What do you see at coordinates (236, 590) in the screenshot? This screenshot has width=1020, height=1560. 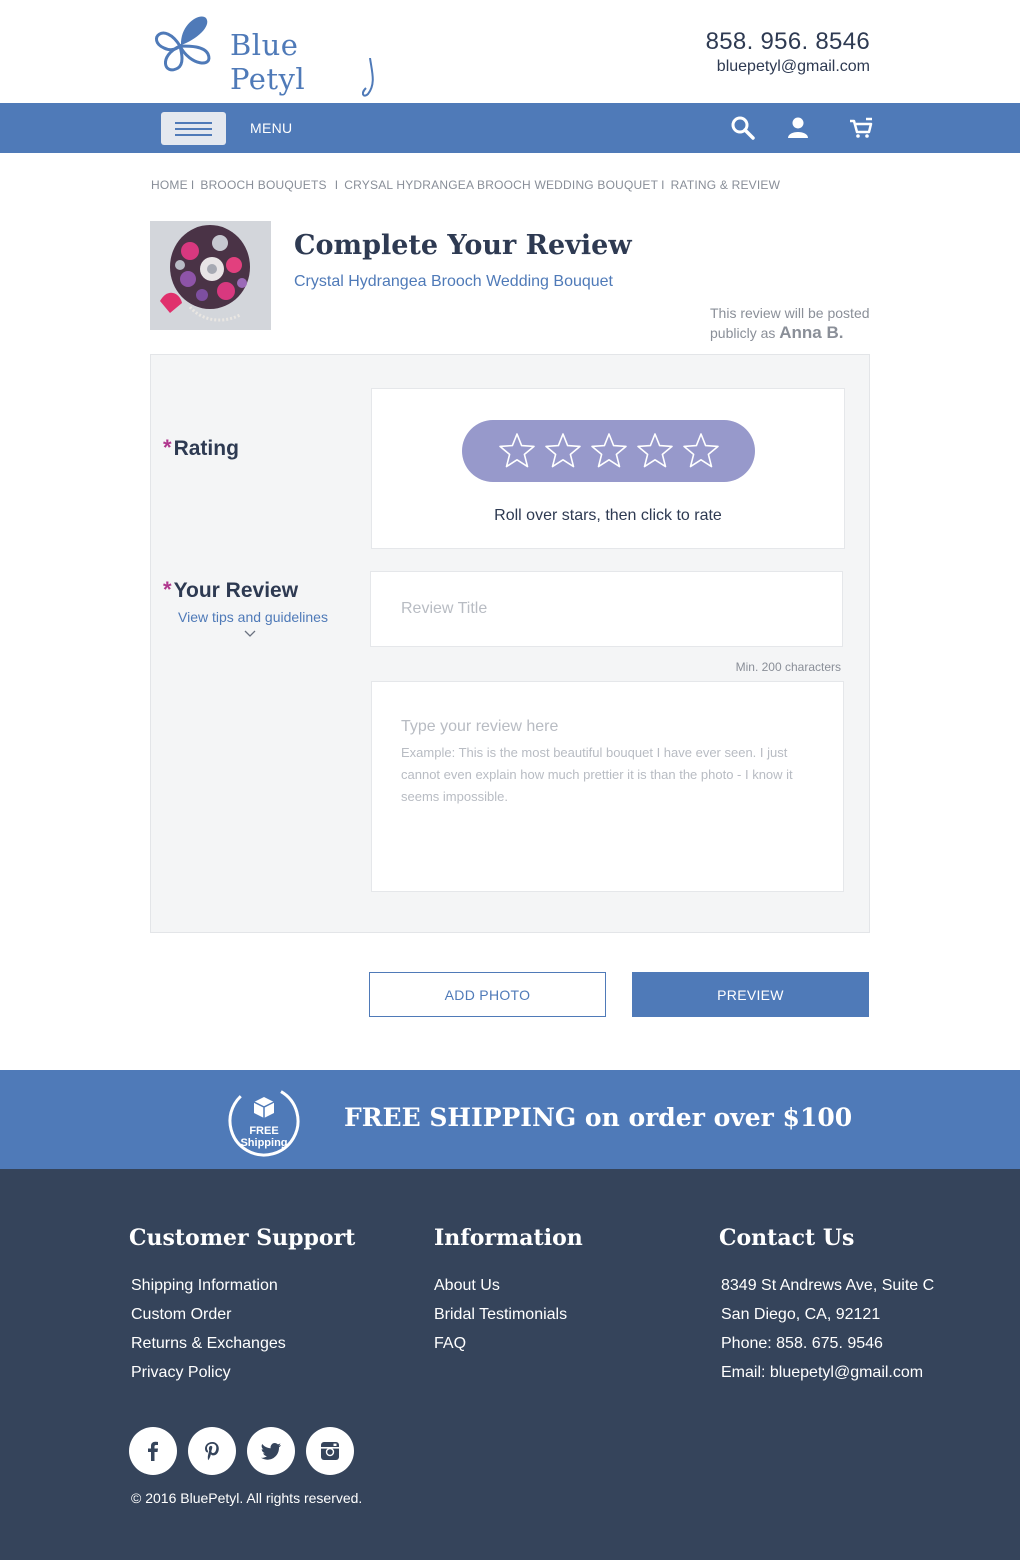 I see `your-review-label: Your Review` at bounding box center [236, 590].